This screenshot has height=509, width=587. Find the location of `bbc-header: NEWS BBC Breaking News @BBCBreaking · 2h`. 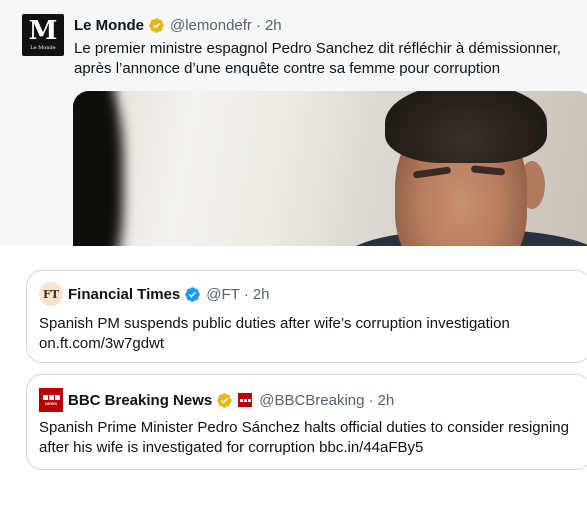

bbc-header: NEWS BBC Breaking News @BBCBreaking · 2h is located at coordinates (217, 400).